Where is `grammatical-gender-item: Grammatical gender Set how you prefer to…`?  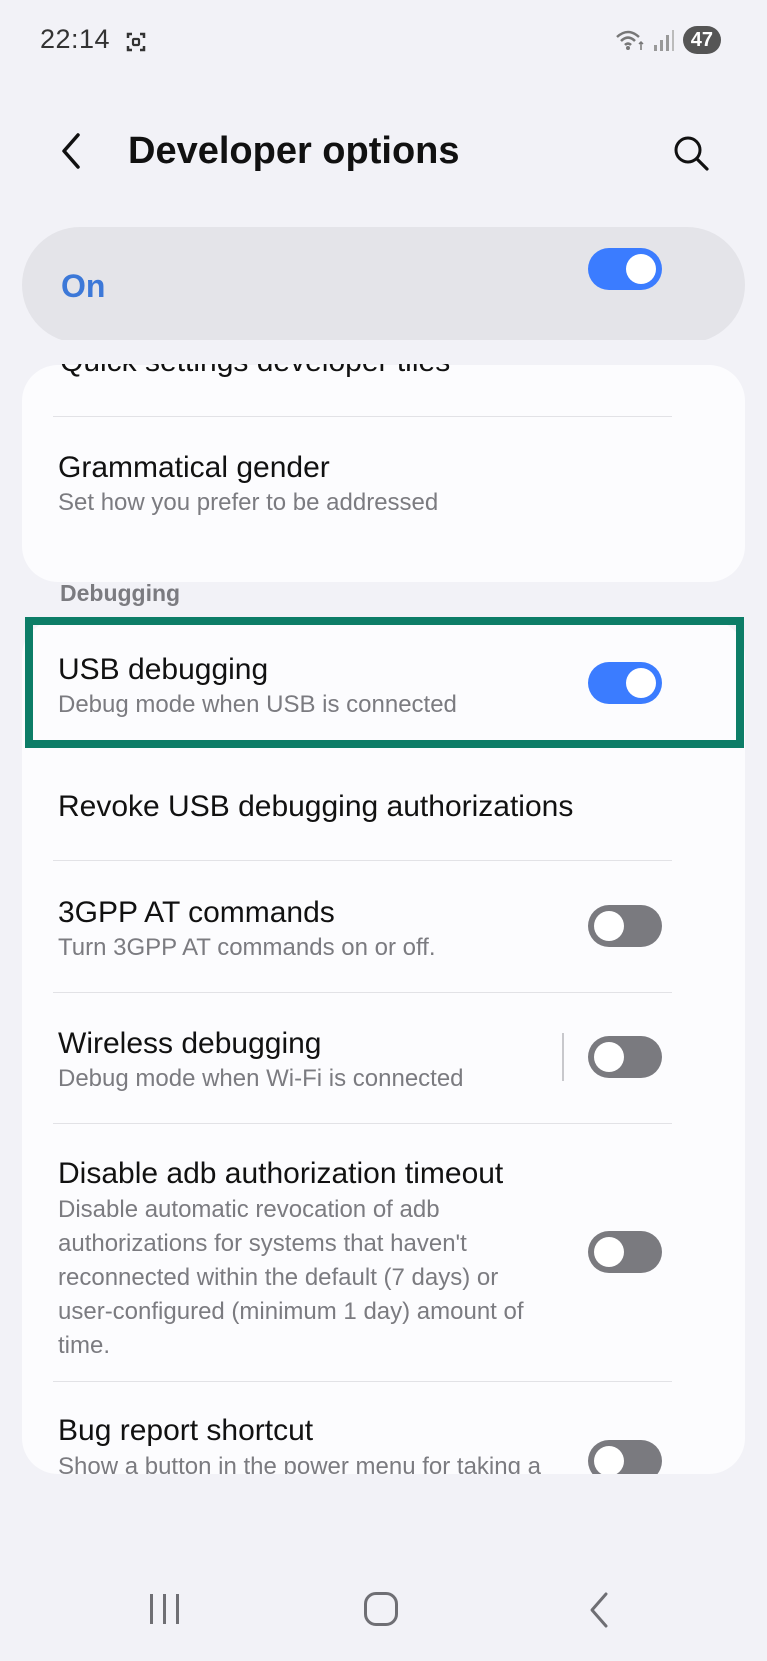 grammatical-gender-item: Grammatical gender Set how you prefer to… is located at coordinates (383, 484).